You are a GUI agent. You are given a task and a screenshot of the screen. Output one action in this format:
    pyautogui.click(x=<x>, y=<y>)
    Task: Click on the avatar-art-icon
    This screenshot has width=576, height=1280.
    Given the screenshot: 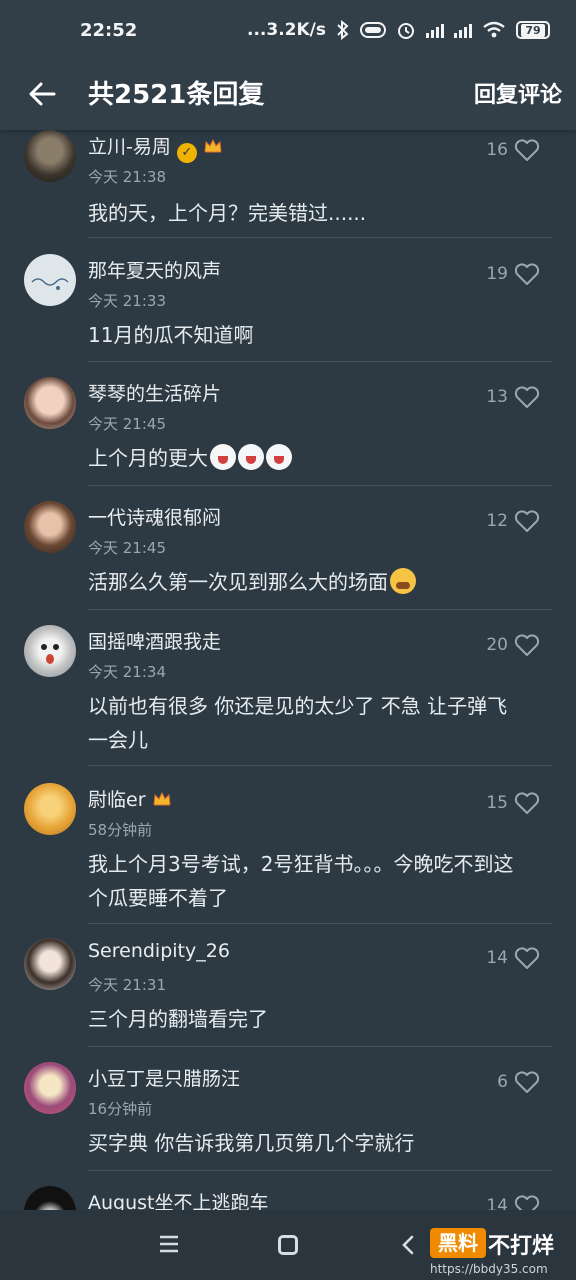 What is the action you would take?
    pyautogui.click(x=50, y=284)
    